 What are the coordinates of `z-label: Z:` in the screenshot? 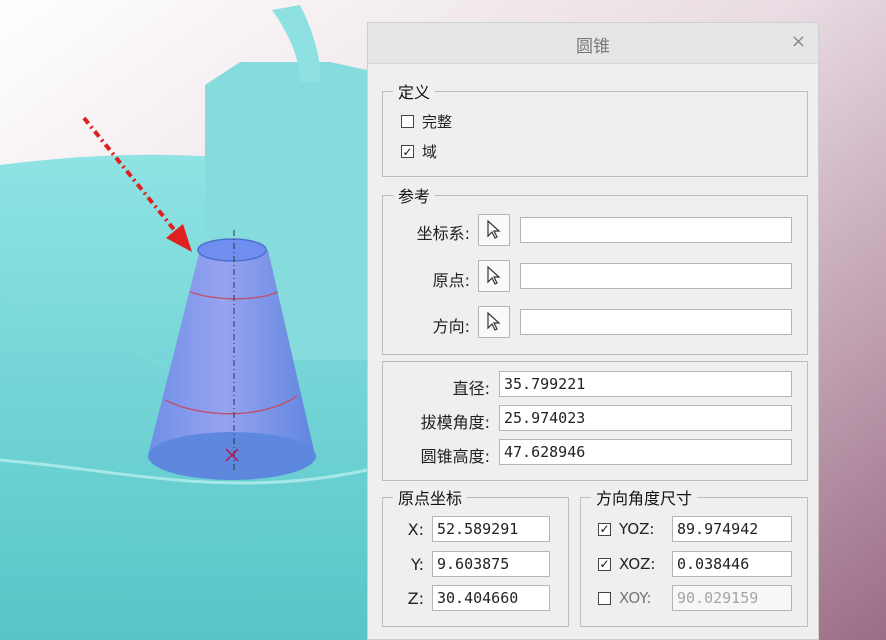 It's located at (415, 598).